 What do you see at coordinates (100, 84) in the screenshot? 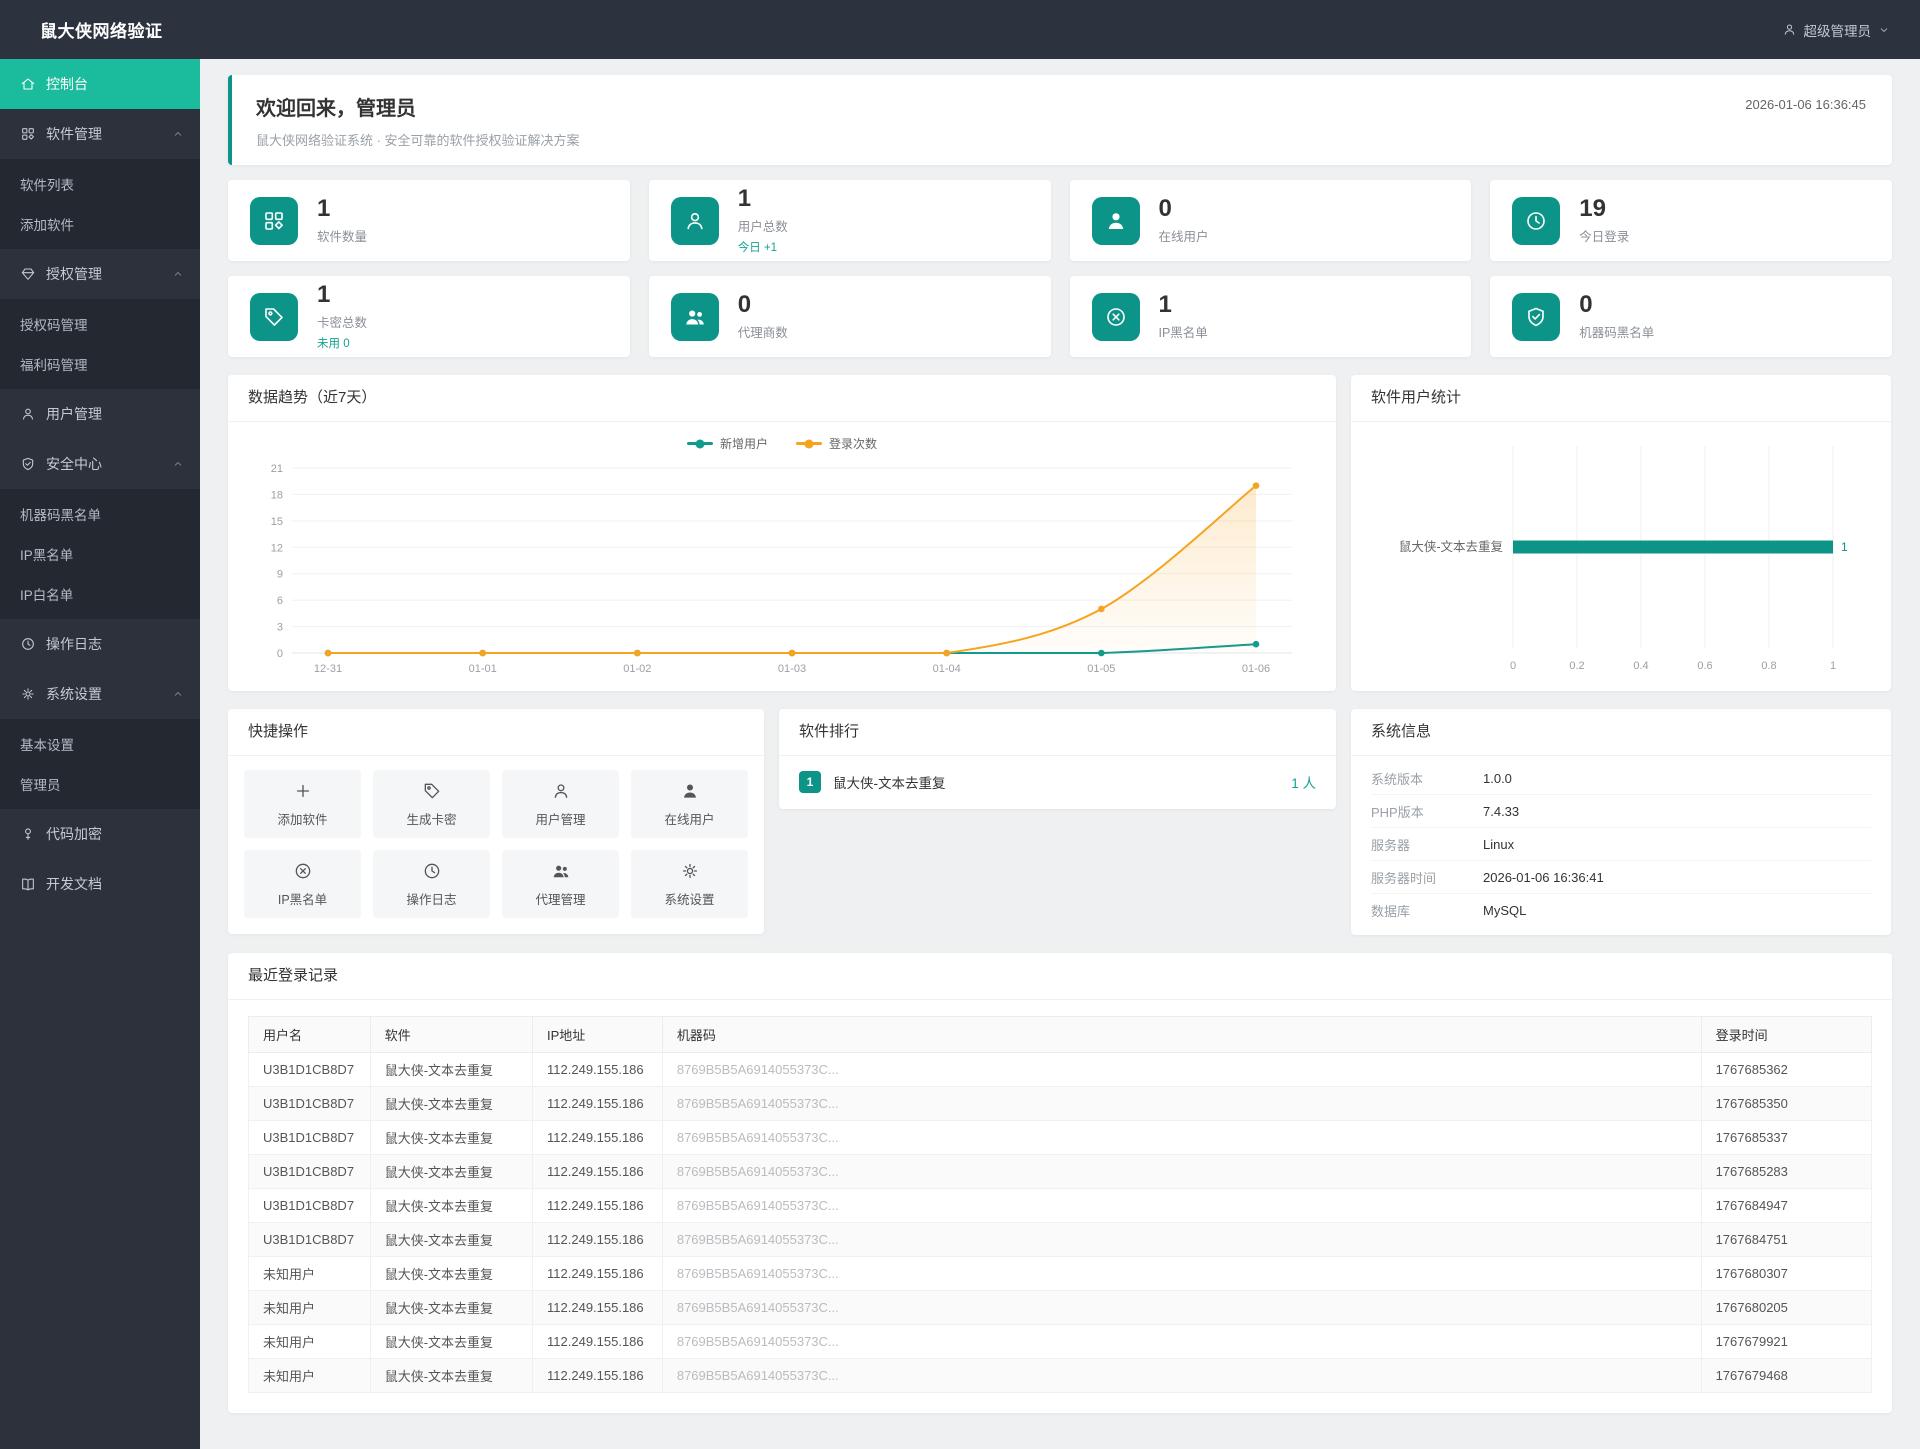
I see `sidebar-item: 控制台` at bounding box center [100, 84].